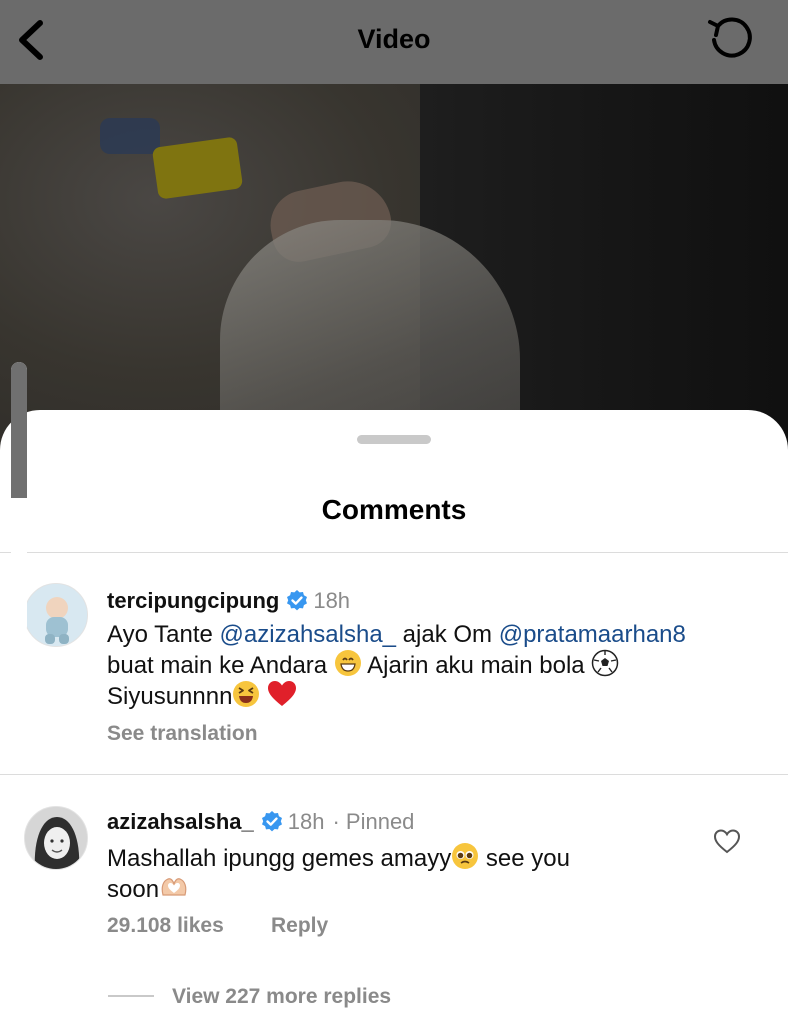 This screenshot has width=788, height=1024. What do you see at coordinates (727, 841) in the screenshot?
I see `like-heart-icon` at bounding box center [727, 841].